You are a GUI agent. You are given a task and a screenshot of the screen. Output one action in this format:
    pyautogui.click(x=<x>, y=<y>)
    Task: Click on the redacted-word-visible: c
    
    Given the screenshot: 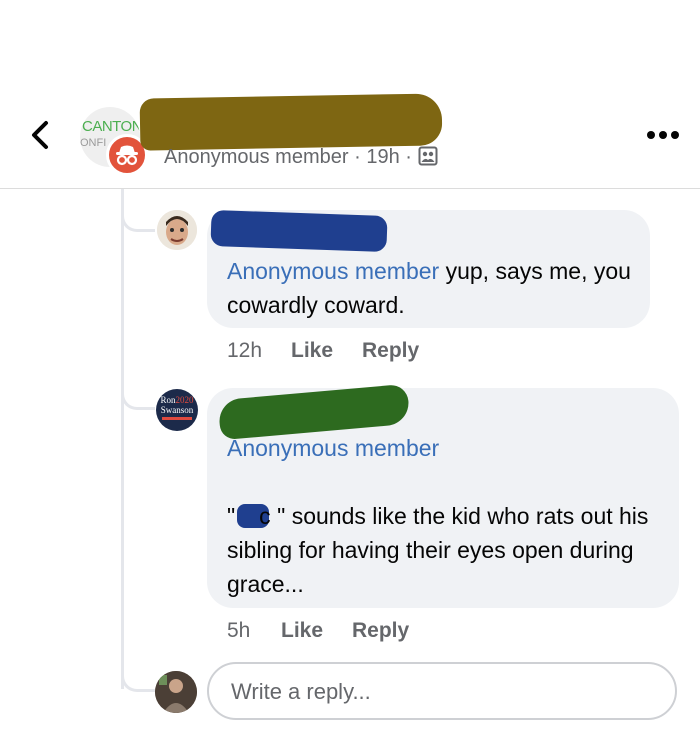 What is the action you would take?
    pyautogui.click(x=265, y=516)
    